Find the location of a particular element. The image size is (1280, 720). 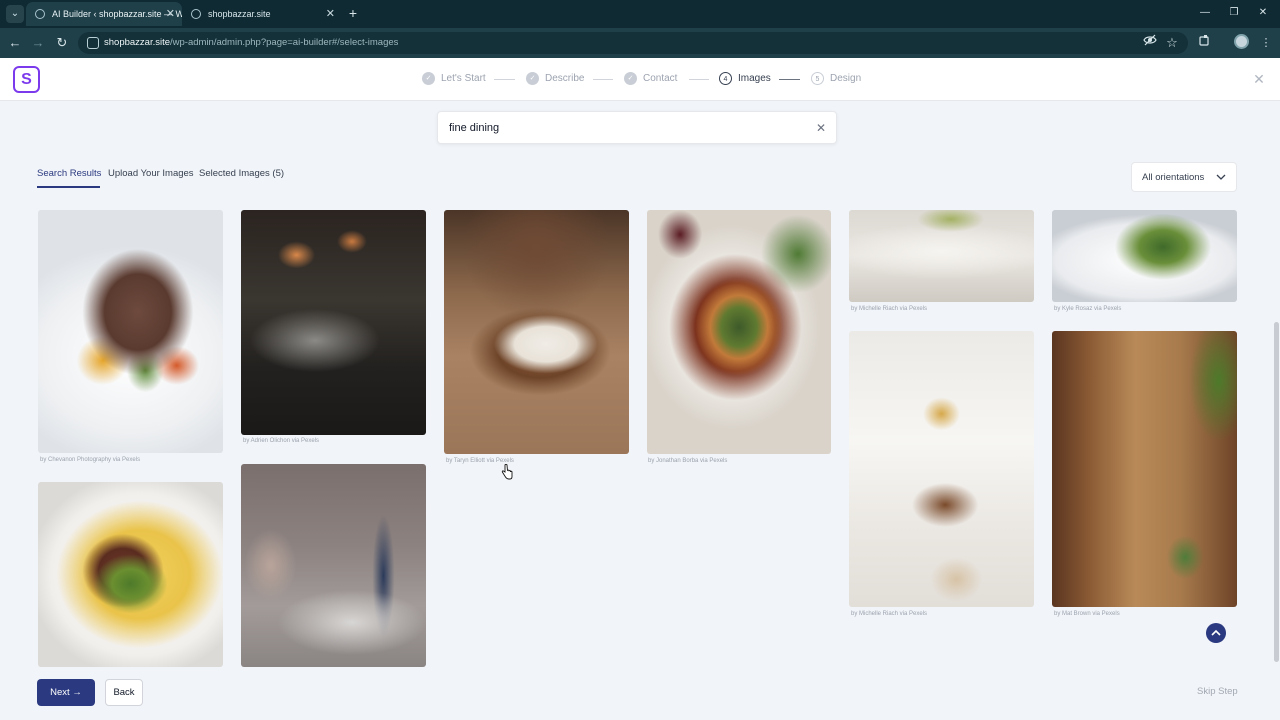

image-plated-greens is located at coordinates (1144, 256).